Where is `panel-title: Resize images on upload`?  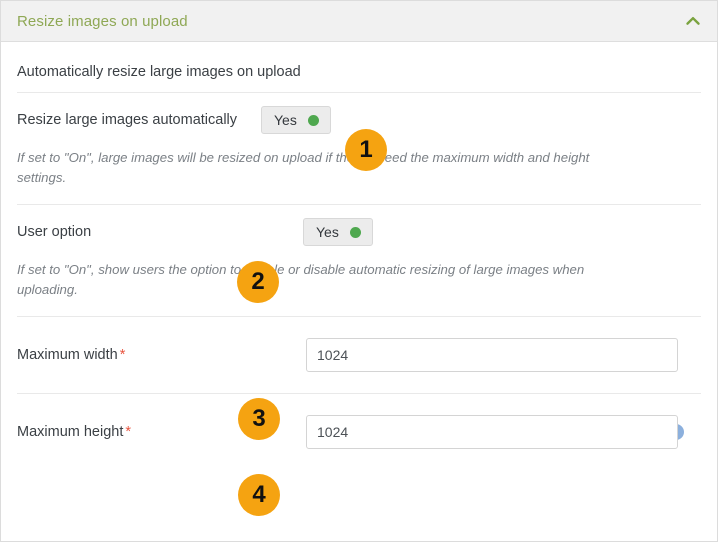 panel-title: Resize images on upload is located at coordinates (102, 21).